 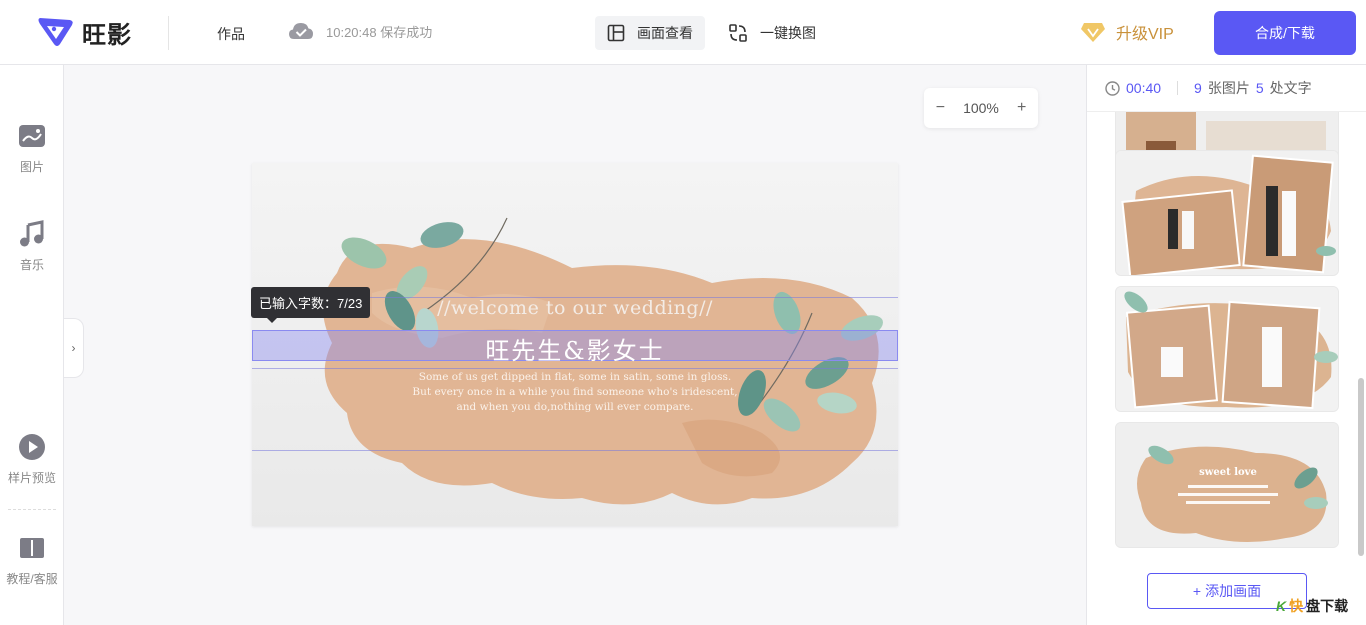 What do you see at coordinates (32, 579) in the screenshot?
I see `sidebar-label-help: 教程/客服` at bounding box center [32, 579].